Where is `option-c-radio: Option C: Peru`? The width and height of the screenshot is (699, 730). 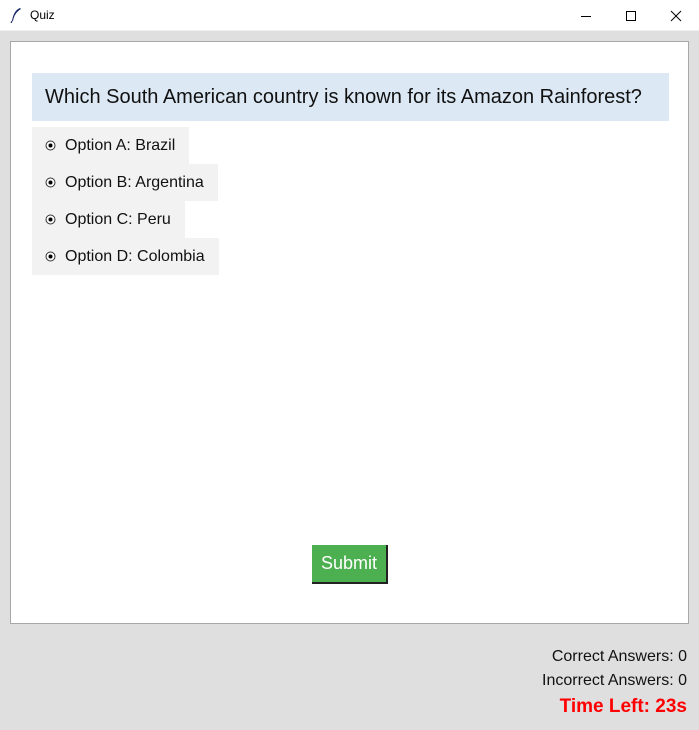 option-c-radio: Option C: Peru is located at coordinates (108, 219).